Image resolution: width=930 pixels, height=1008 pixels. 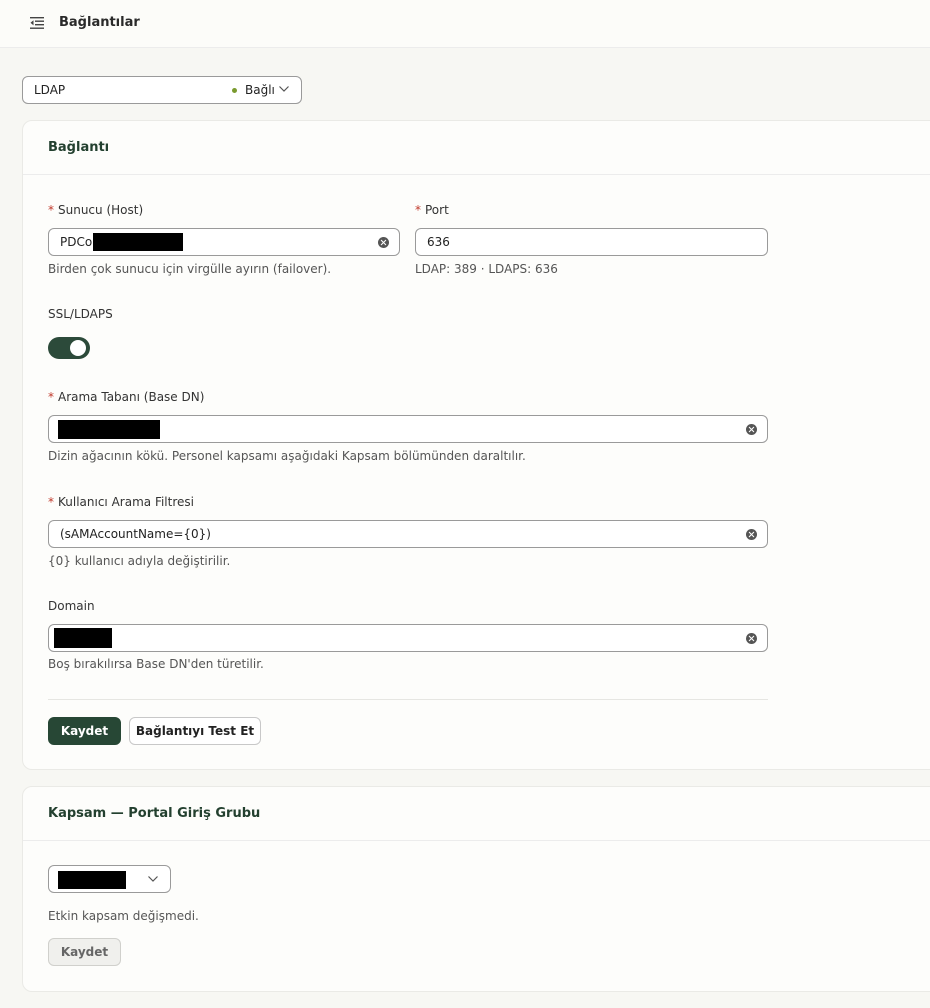 What do you see at coordinates (123, 916) in the screenshot?
I see `scope-status-text: Etkin kapsam değişmedi.` at bounding box center [123, 916].